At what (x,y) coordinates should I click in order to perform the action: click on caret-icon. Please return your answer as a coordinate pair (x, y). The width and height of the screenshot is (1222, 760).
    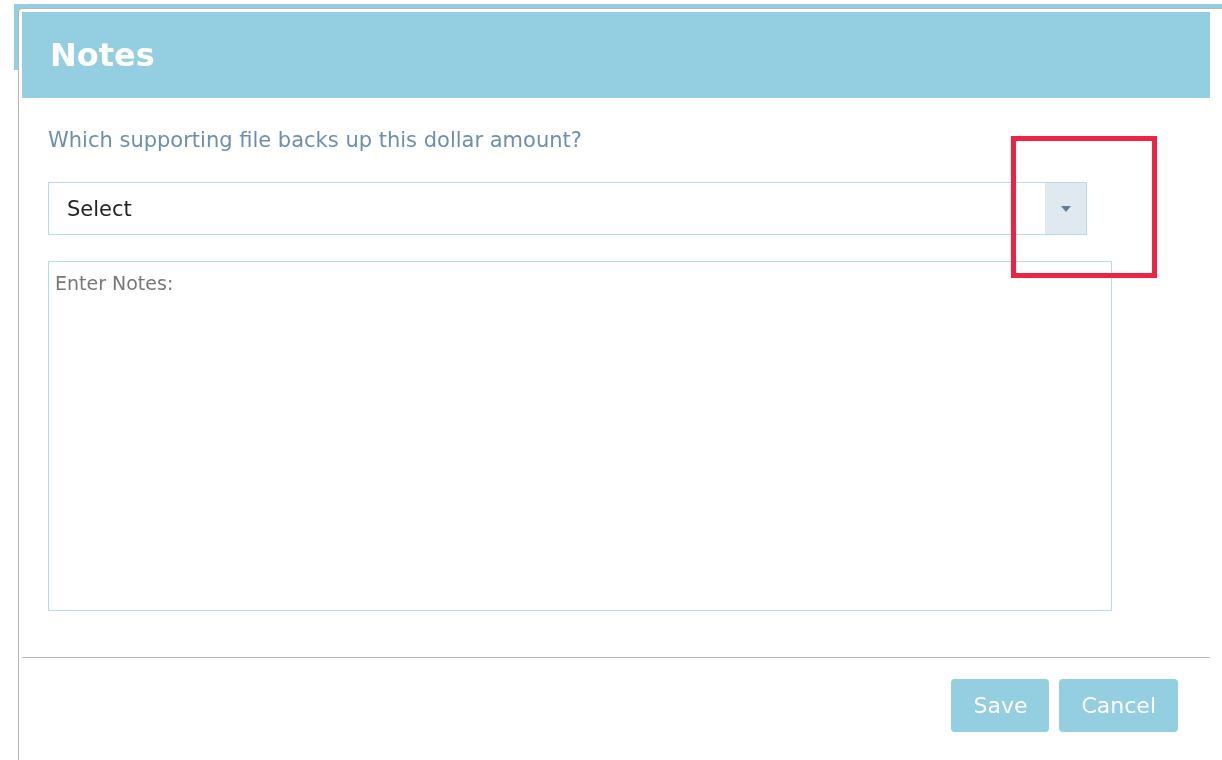
    Looking at the image, I should click on (1065, 208).